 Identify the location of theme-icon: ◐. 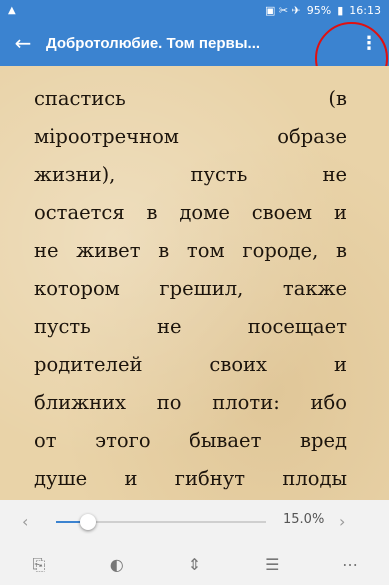
(116, 564).